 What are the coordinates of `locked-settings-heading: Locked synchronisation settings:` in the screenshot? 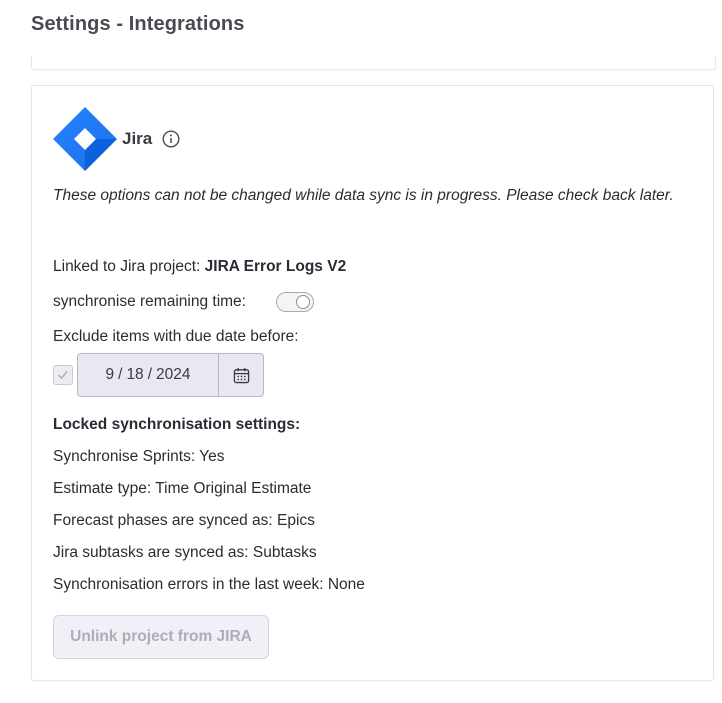 It's located at (177, 424).